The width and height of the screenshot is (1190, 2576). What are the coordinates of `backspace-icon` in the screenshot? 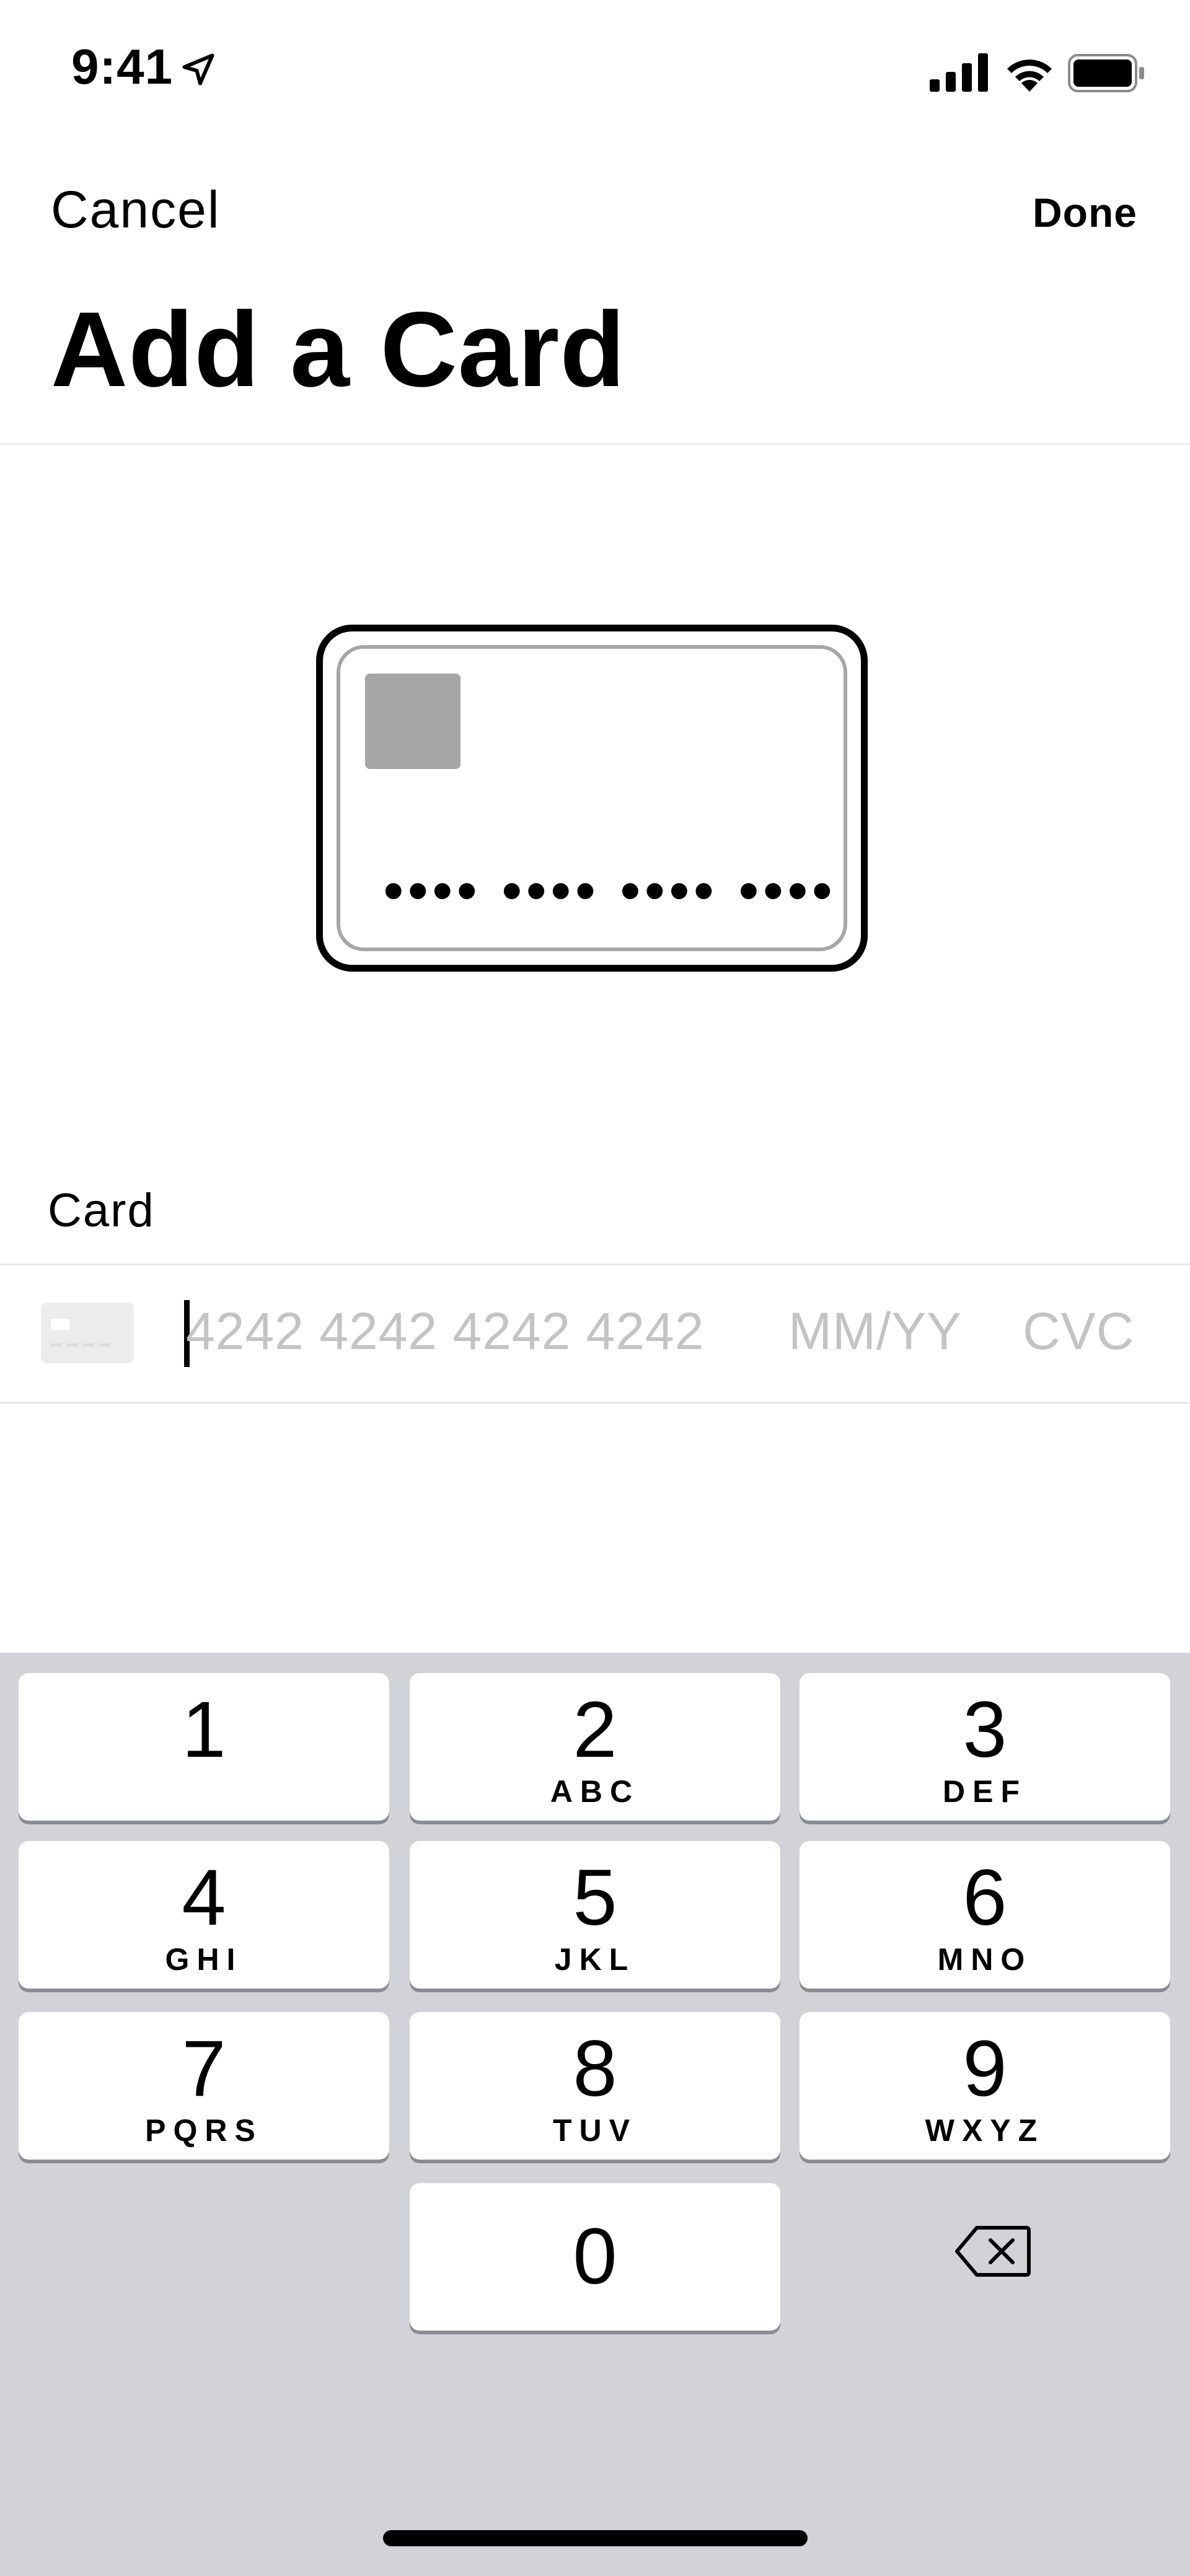 It's located at (992, 2252).